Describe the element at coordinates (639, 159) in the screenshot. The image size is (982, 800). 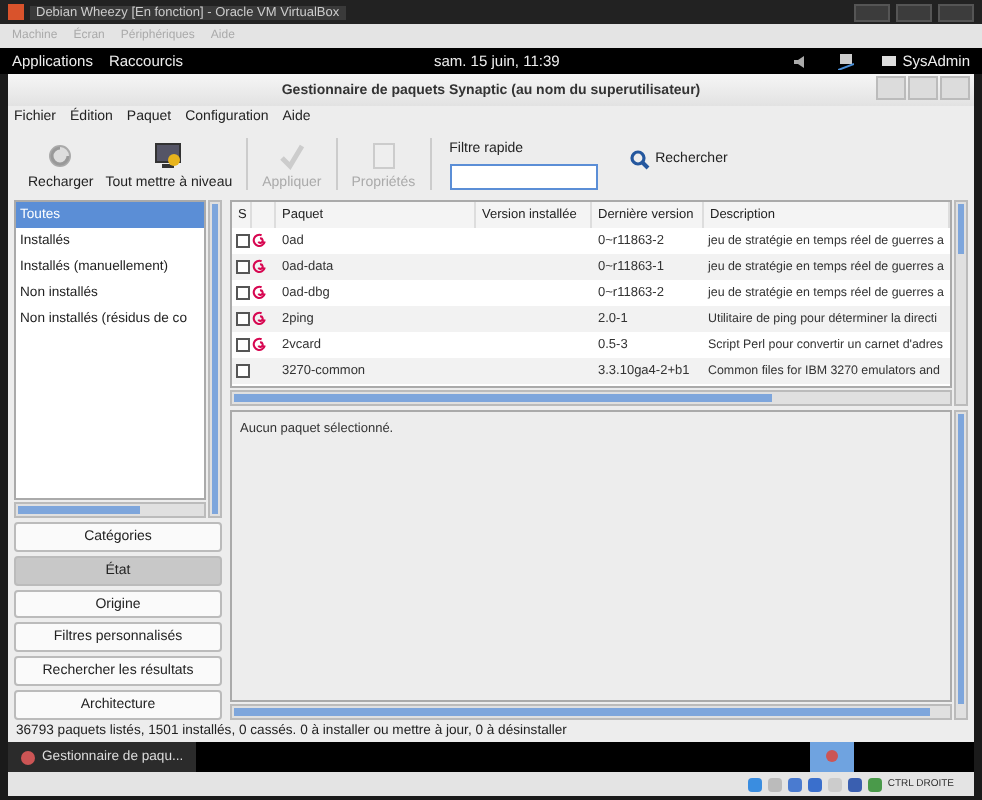
I see `search-icon` at that location.